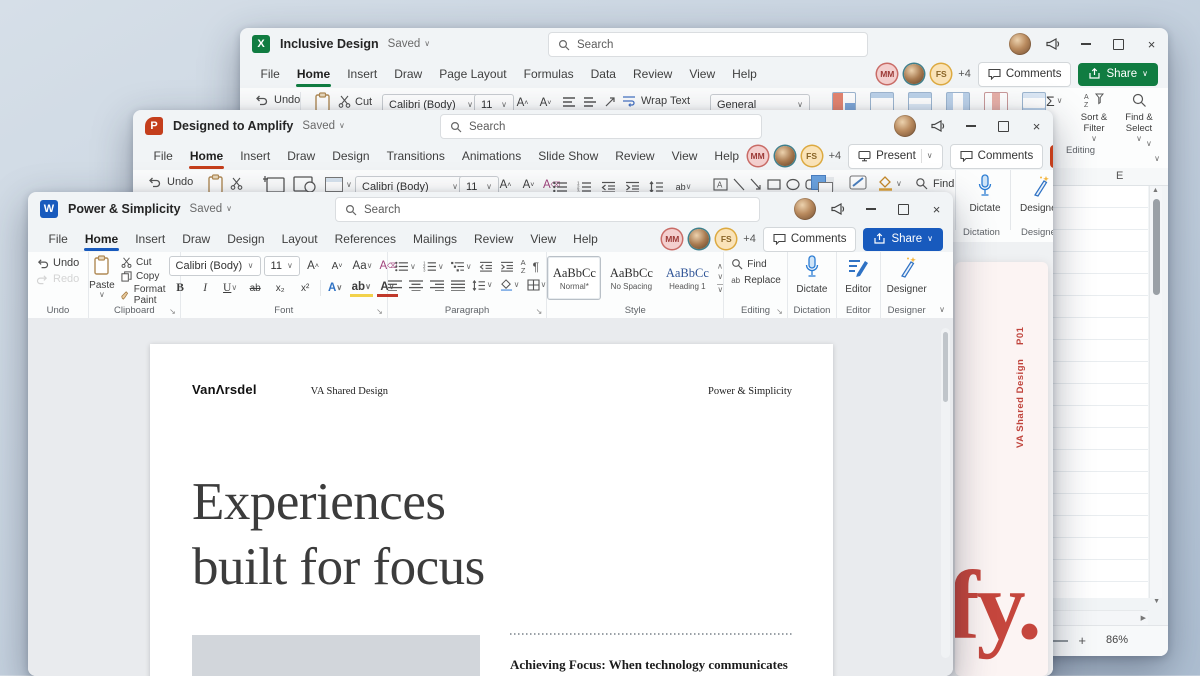  Describe the element at coordinates (313, 266) in the screenshot. I see `grow-font-button: A ˄` at that location.